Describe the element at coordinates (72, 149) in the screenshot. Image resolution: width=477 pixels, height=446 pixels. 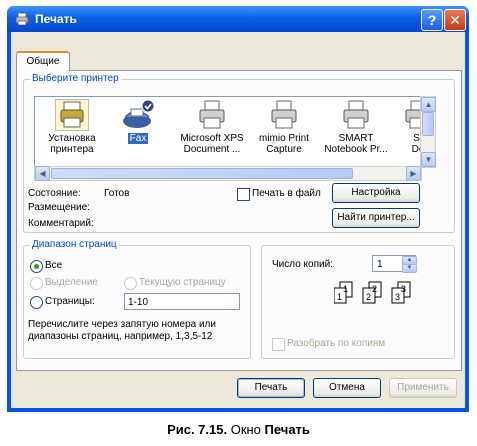
I see `printer-item-label: принтера` at that location.